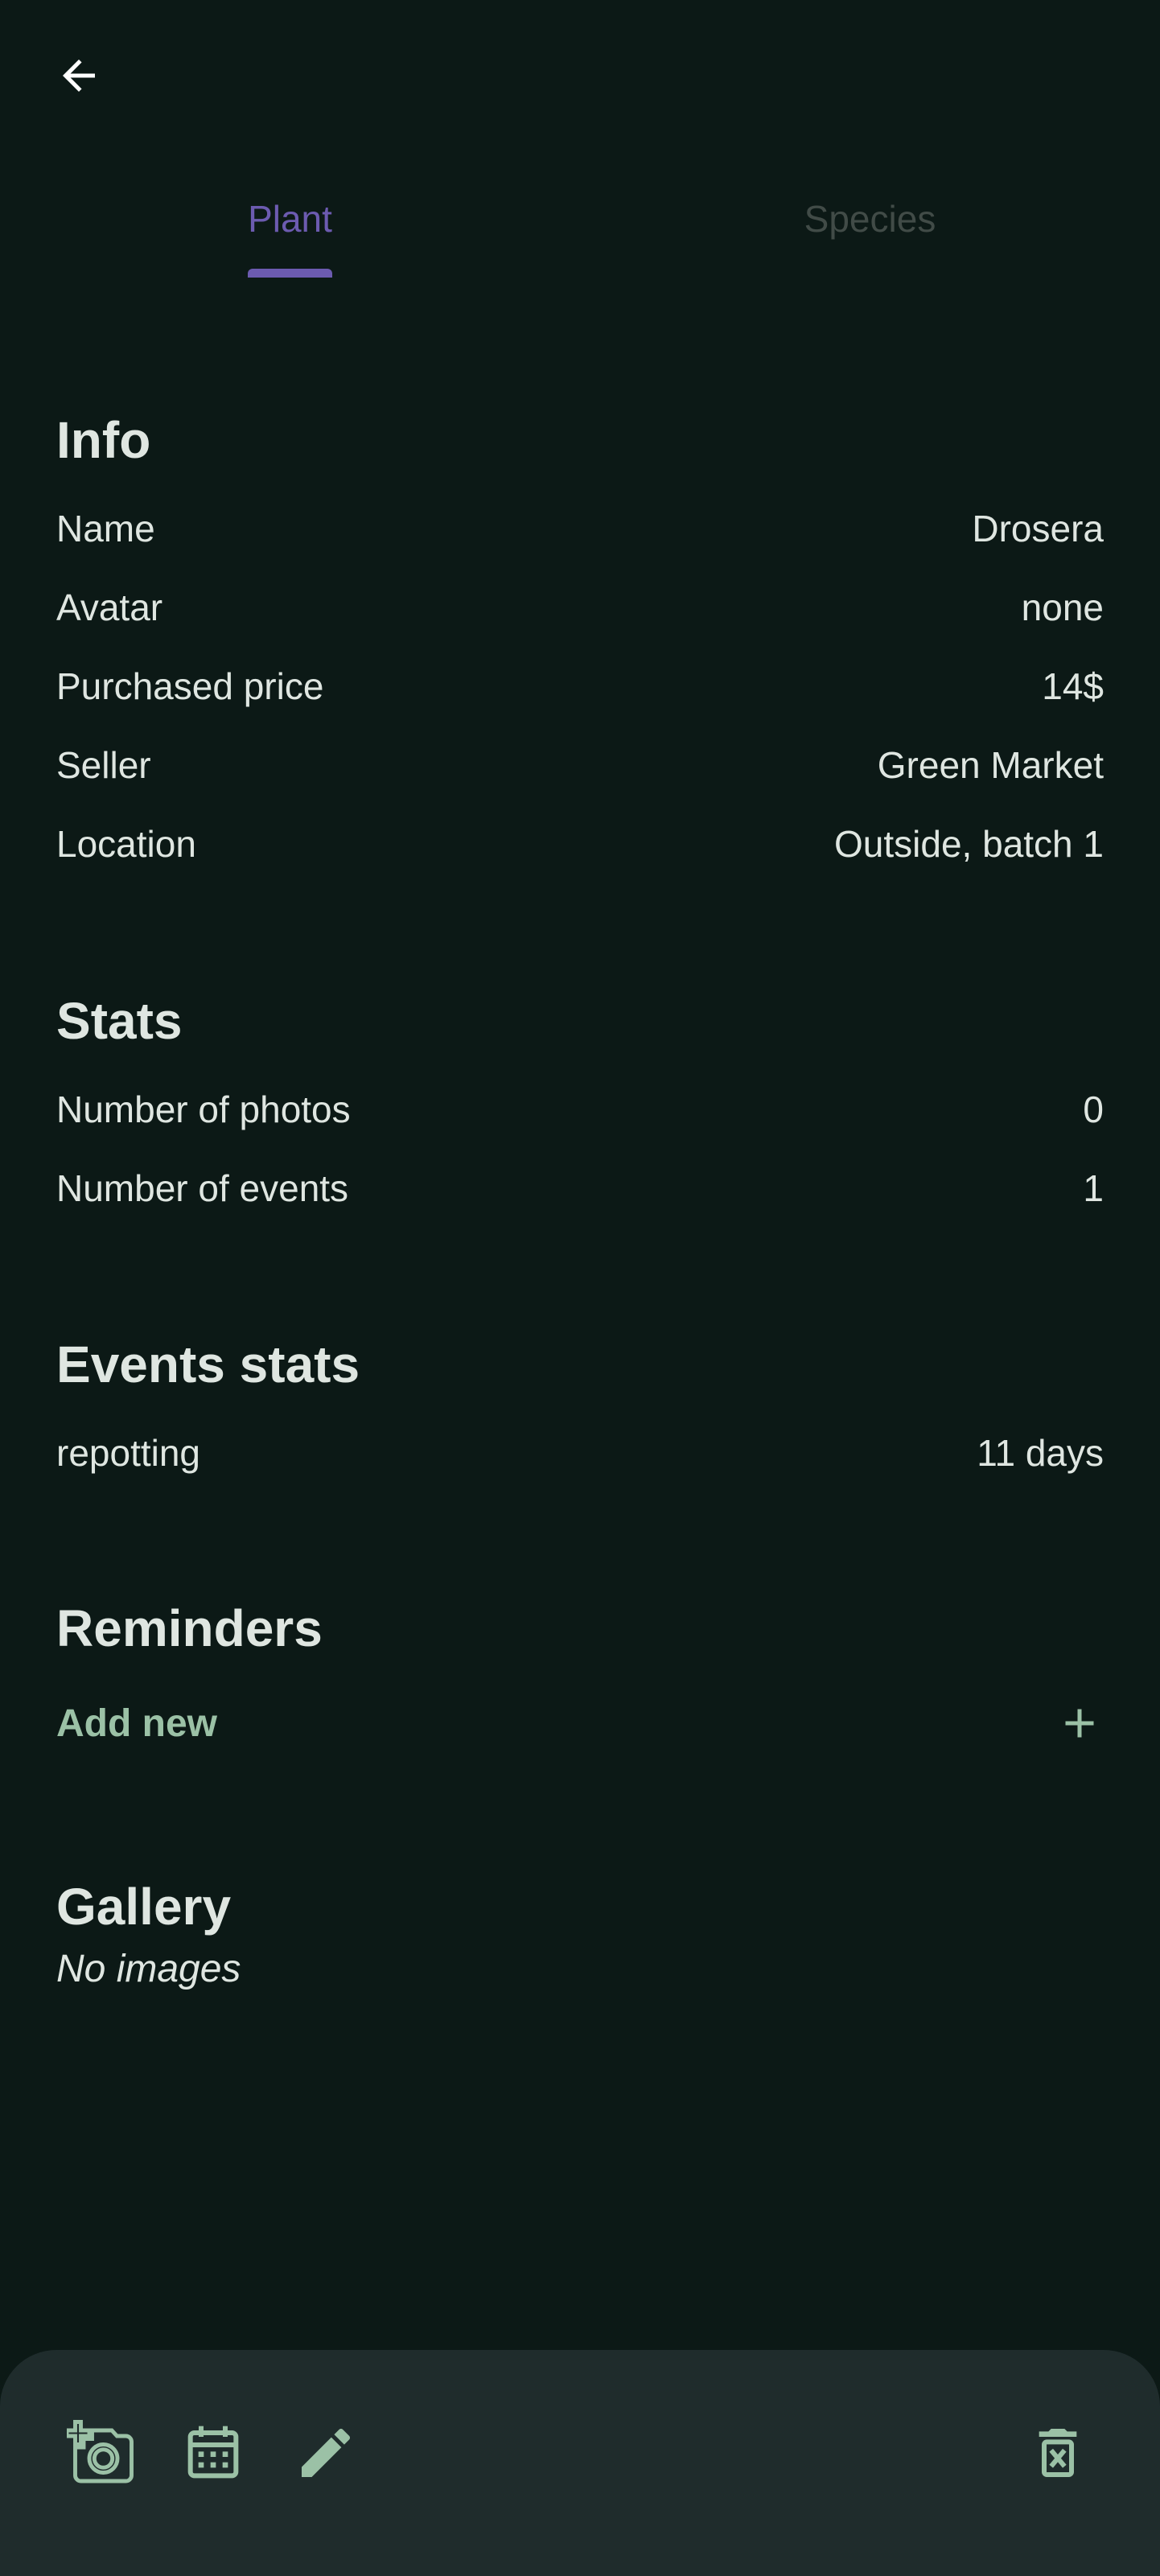  What do you see at coordinates (580, 765) in the screenshot?
I see `info-row-seller: Seller Green Market` at bounding box center [580, 765].